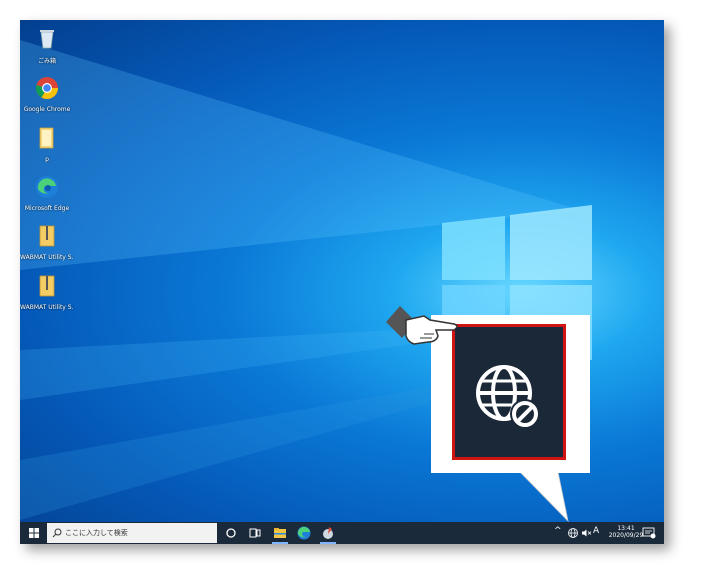 Image resolution: width=706 pixels, height=582 pixels. I want to click on network-globe-icon, so click(573, 533).